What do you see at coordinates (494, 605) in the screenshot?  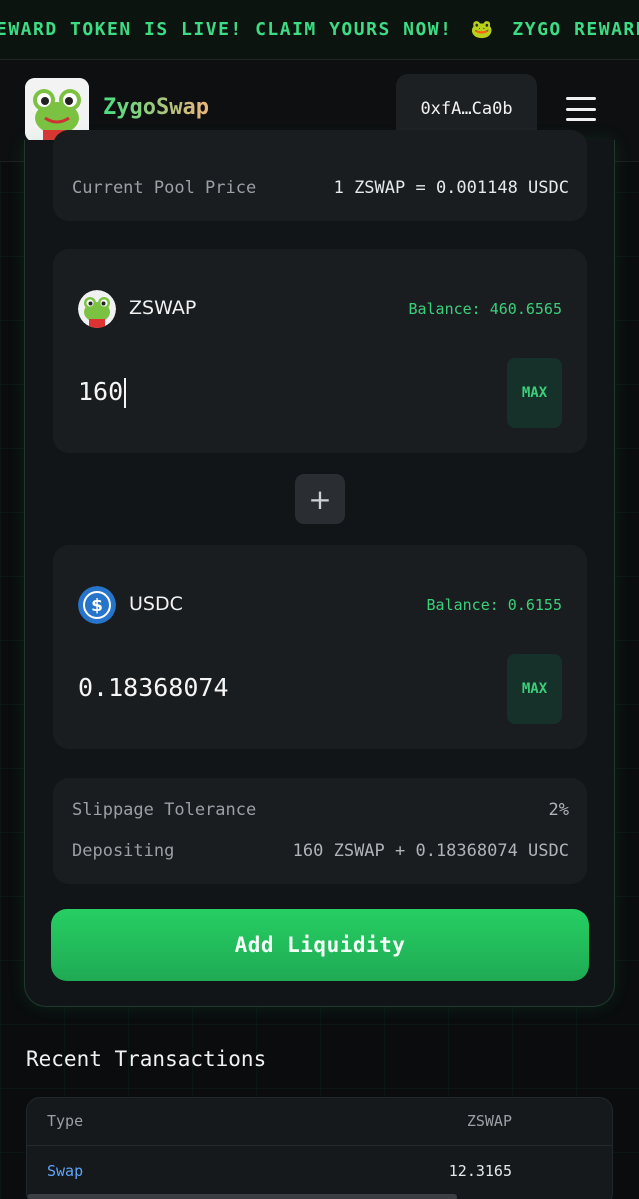 I see `token-b-balance: Balance: 0.6155` at bounding box center [494, 605].